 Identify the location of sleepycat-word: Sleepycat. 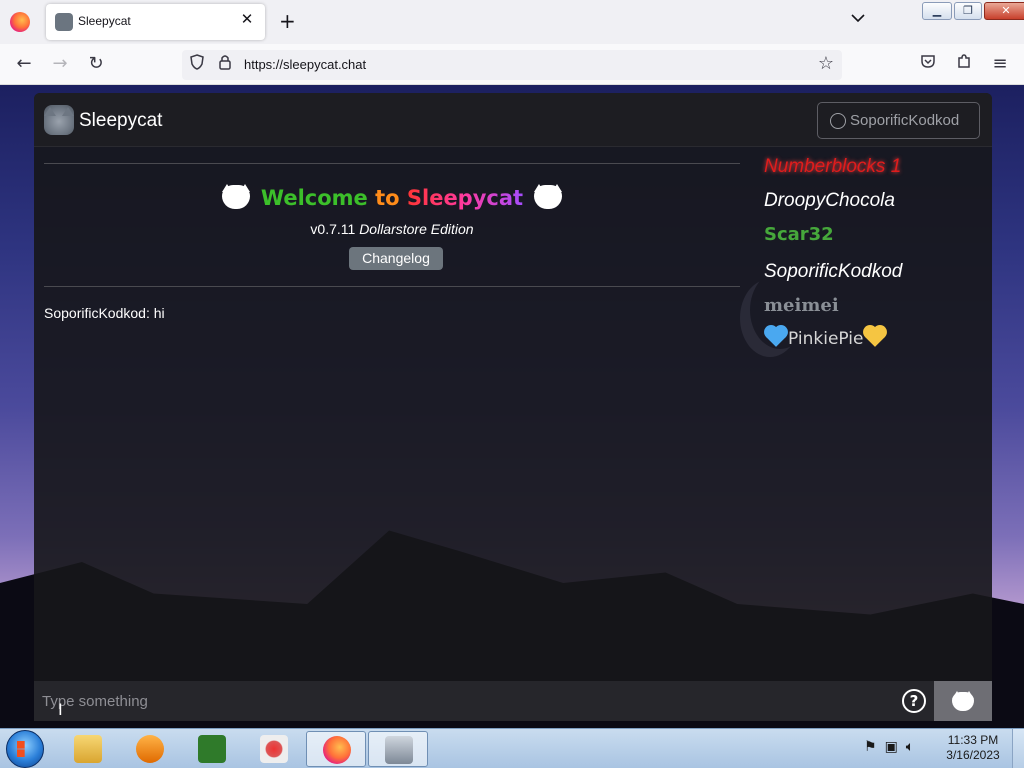
(465, 198).